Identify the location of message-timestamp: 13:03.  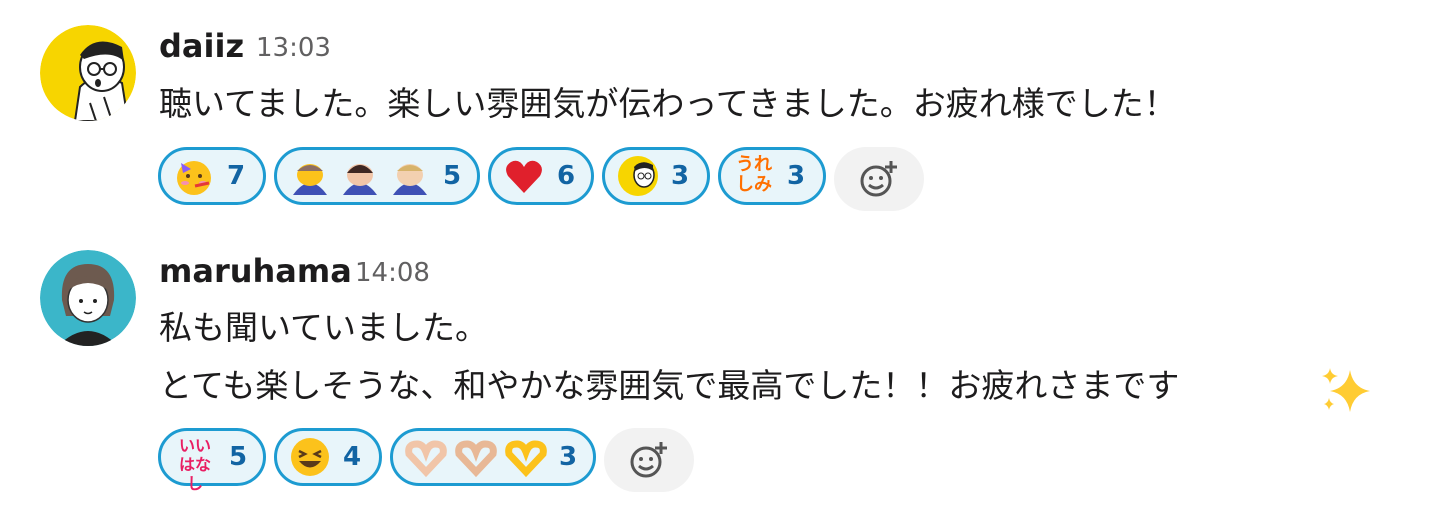
(293, 48).